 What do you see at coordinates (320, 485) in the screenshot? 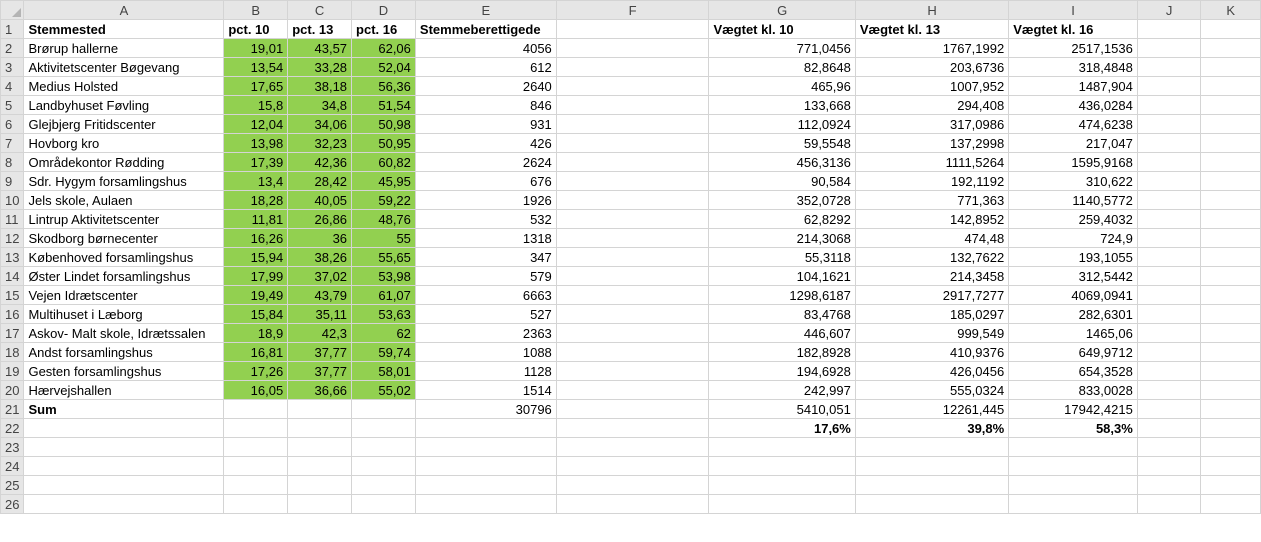
I see `cell-empty-c` at bounding box center [320, 485].